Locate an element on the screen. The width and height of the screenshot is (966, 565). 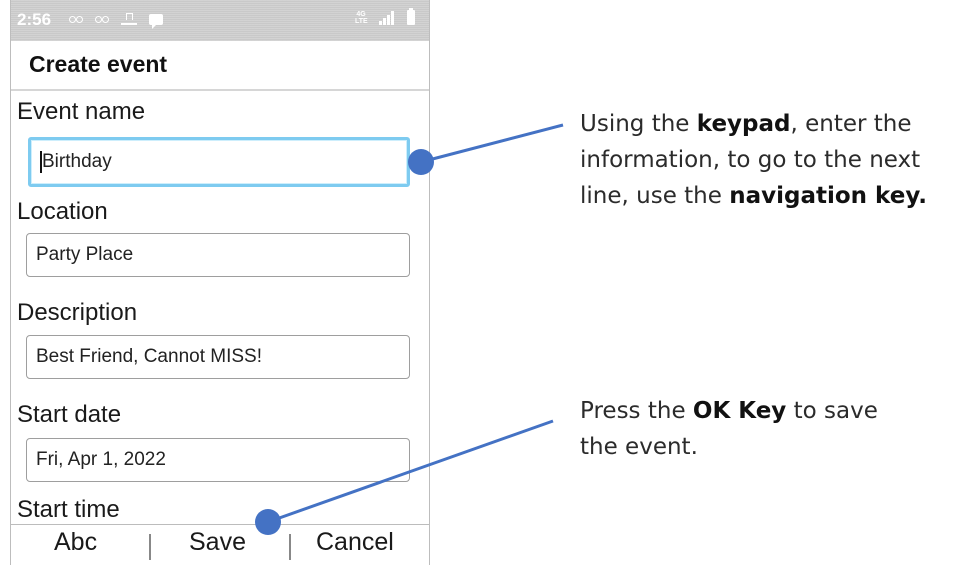
callout-keyword-ok-key: OK Key is located at coordinates (739, 411).